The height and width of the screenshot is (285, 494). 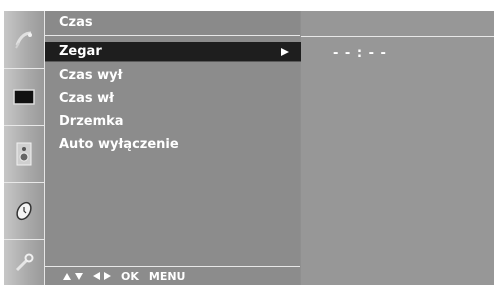 I want to click on category-sound, so click(x=24, y=154).